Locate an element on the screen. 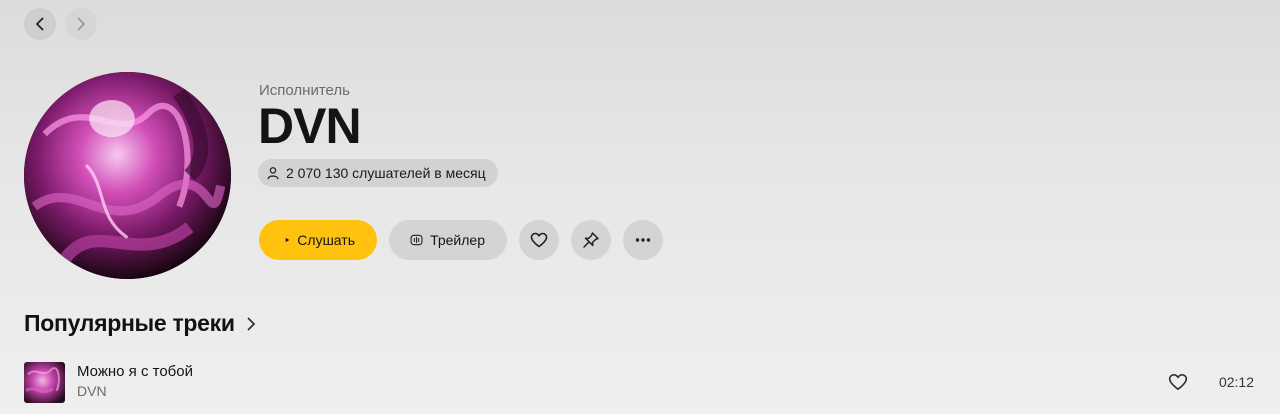  artist-type-label: Исполнитель is located at coordinates (304, 90).